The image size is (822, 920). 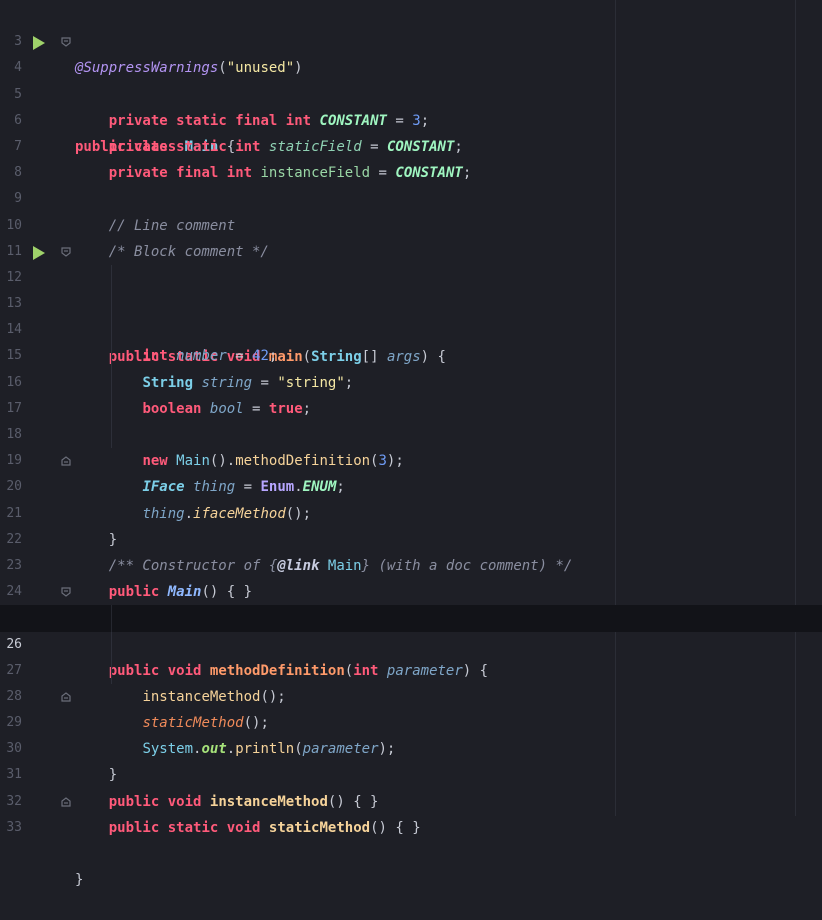 I want to click on code-line: 28 System.out.println(parameter);, so click(x=411, y=707).